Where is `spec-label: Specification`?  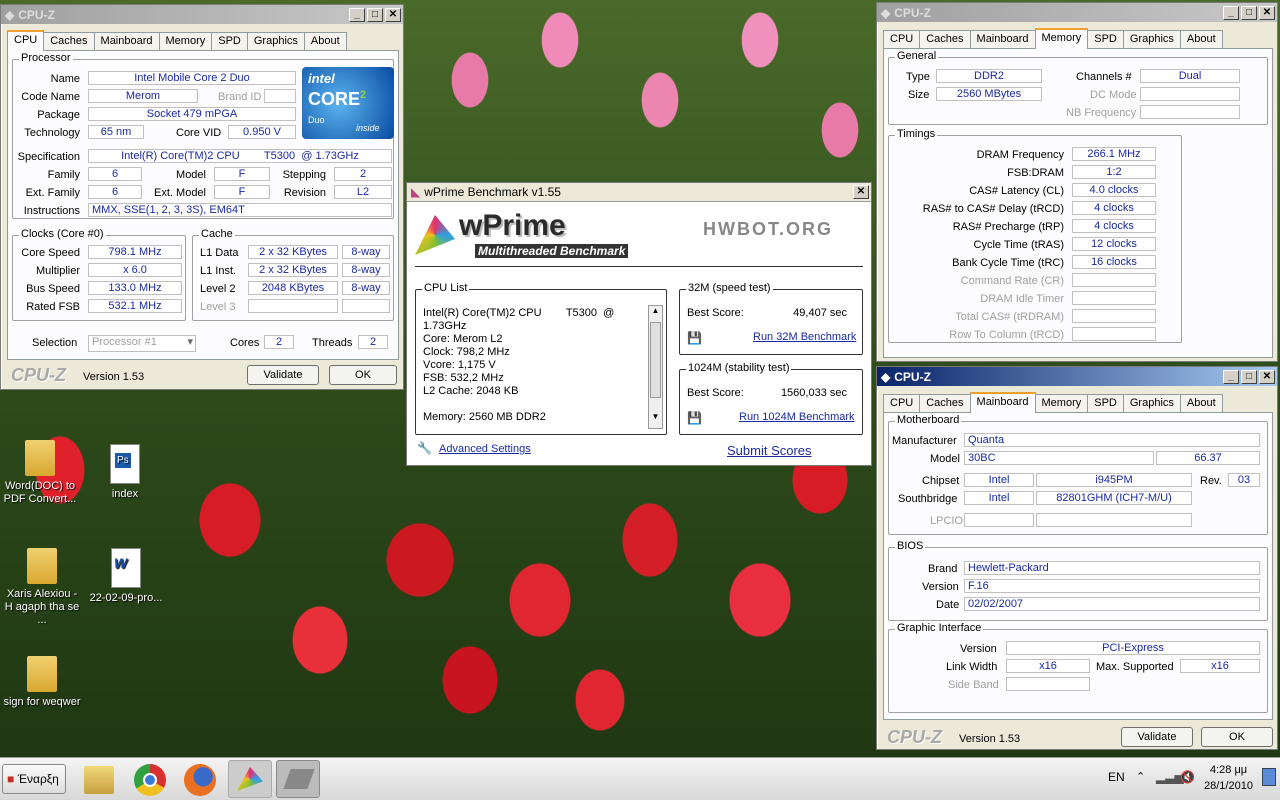 spec-label: Specification is located at coordinates (48, 157).